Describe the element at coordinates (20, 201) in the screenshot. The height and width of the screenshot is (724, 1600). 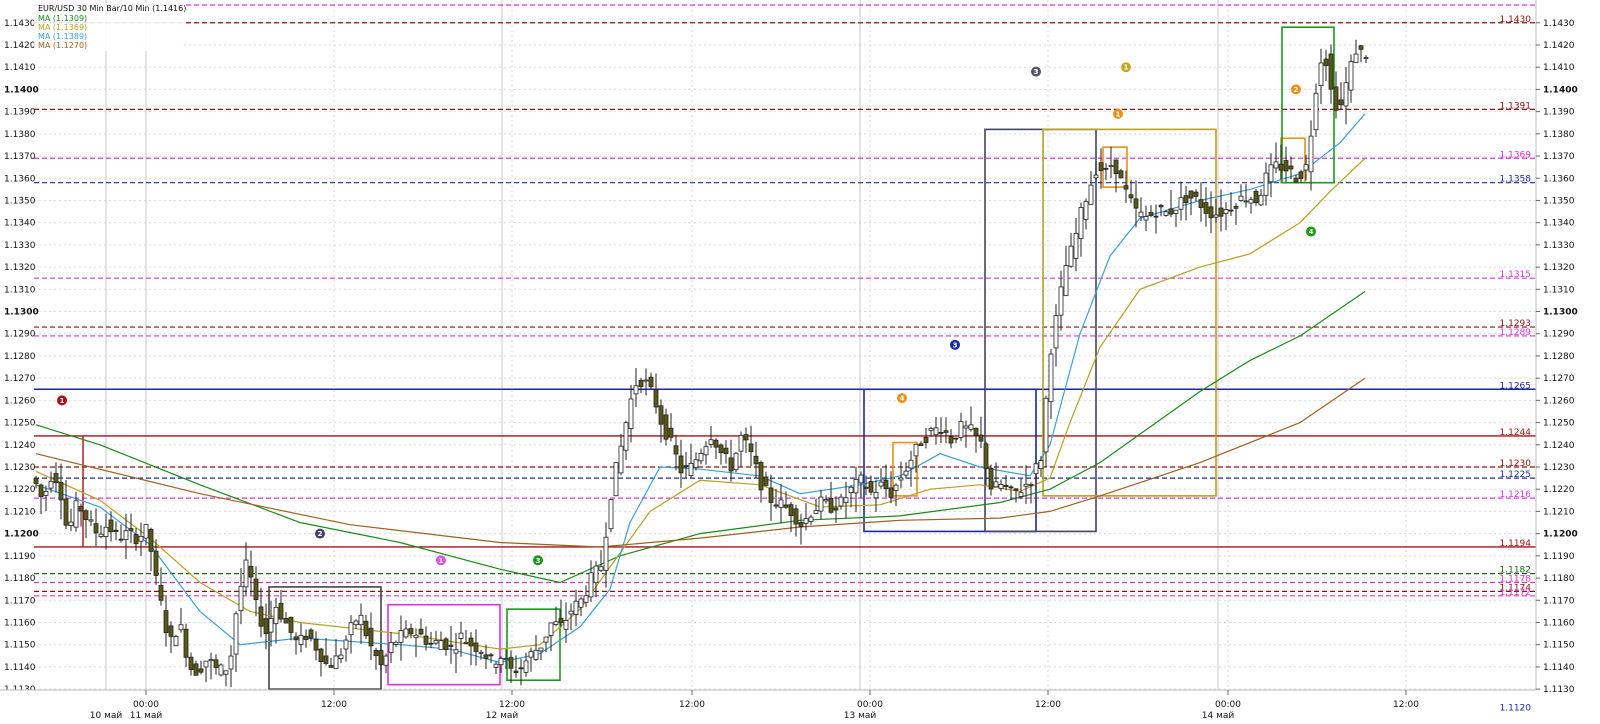
I see `price-axis-label-left: 1.1350` at that location.